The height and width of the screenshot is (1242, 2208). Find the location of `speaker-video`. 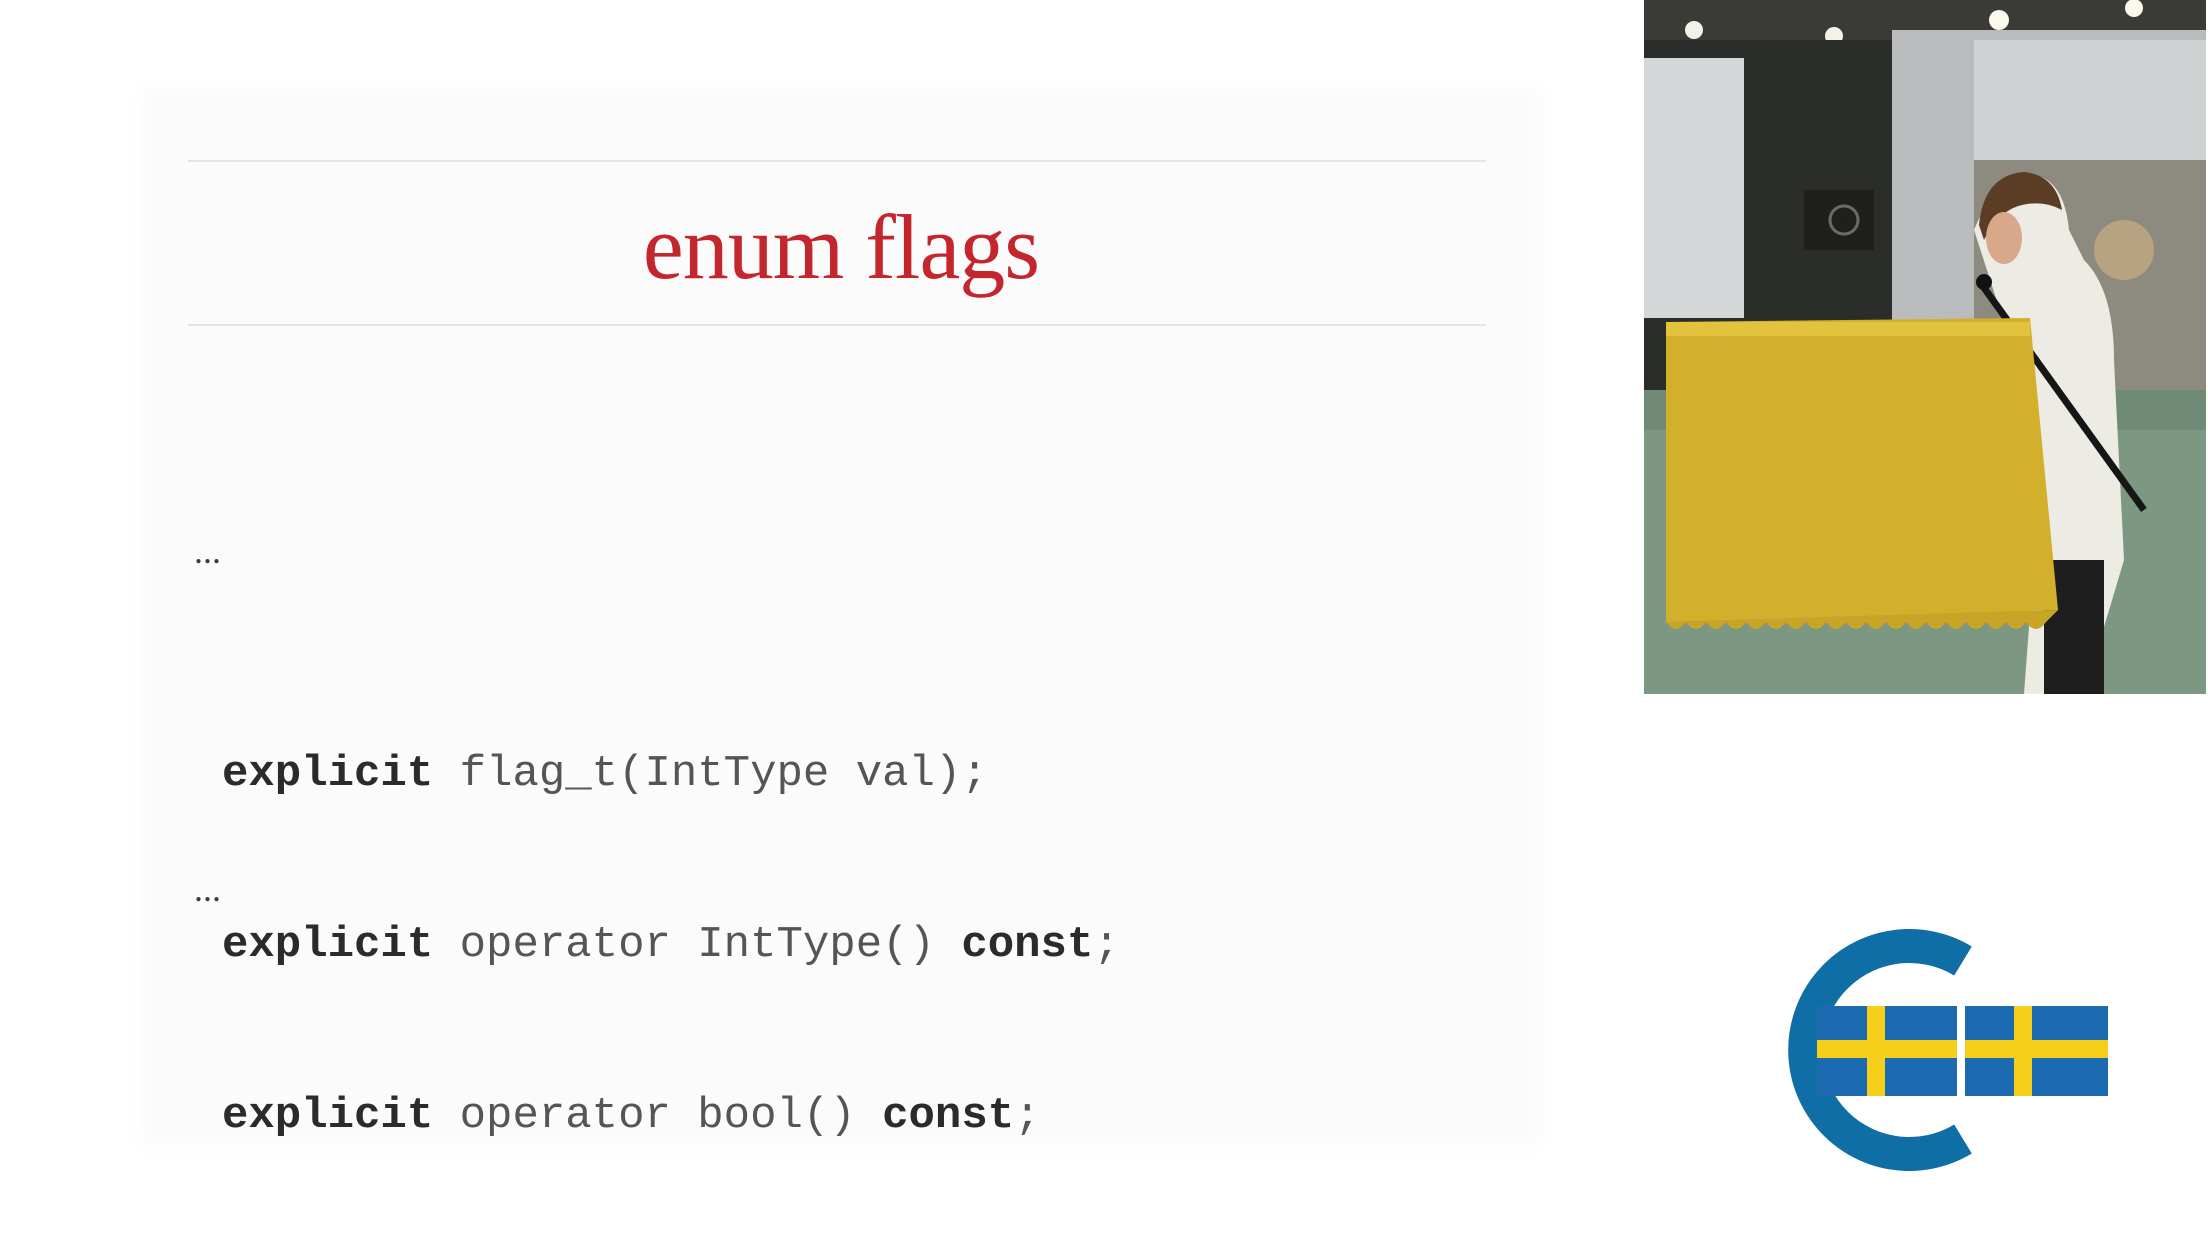

speaker-video is located at coordinates (1925, 347).